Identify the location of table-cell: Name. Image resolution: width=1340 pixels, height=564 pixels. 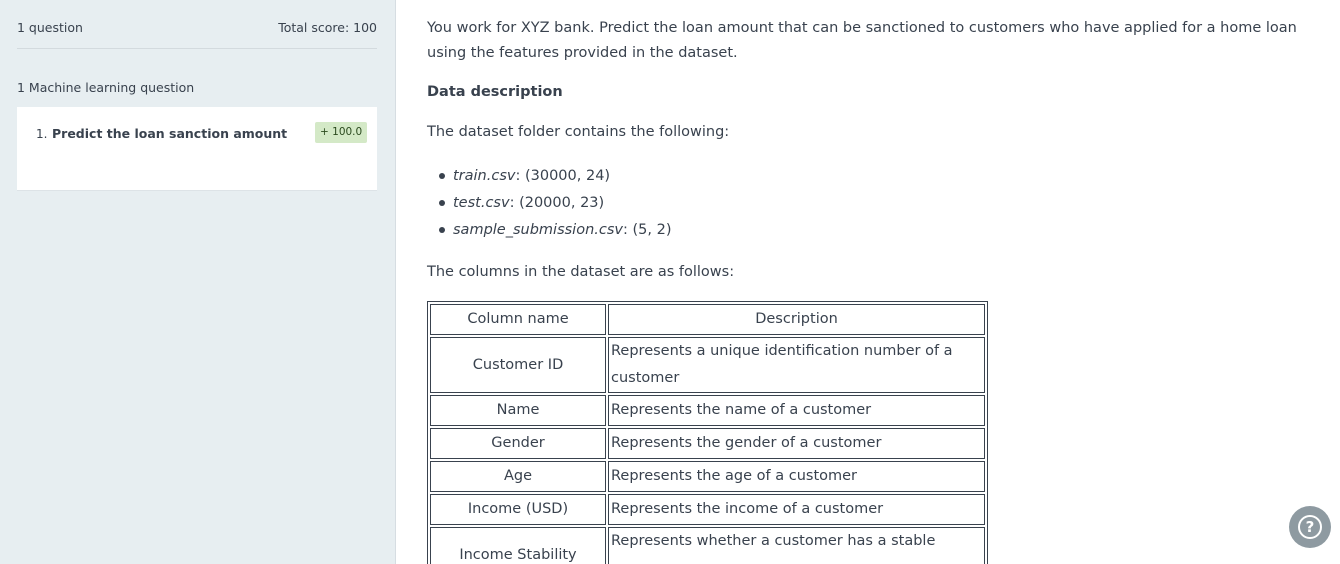
(518, 410).